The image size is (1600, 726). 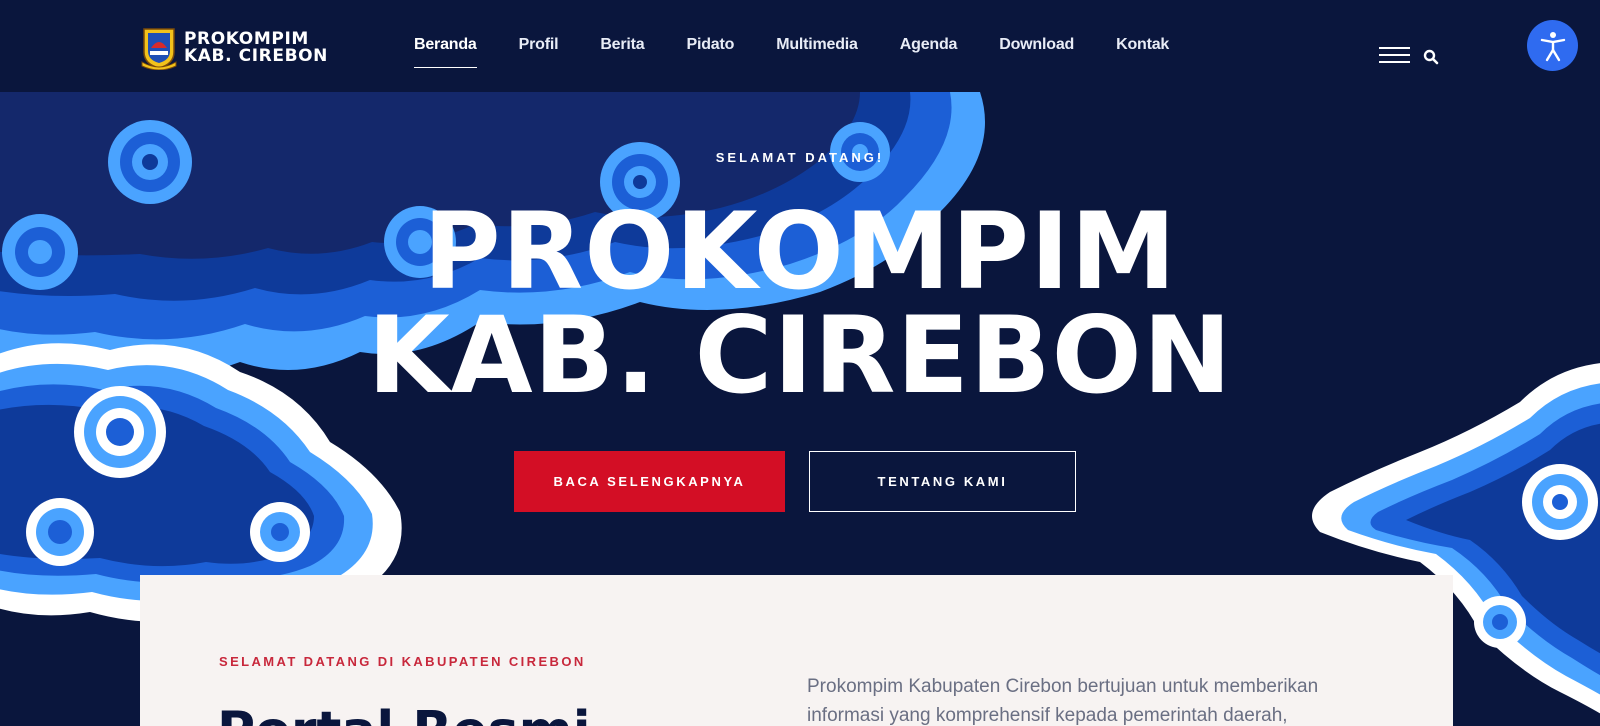 I want to click on accessibility-icon, so click(x=1552, y=46).